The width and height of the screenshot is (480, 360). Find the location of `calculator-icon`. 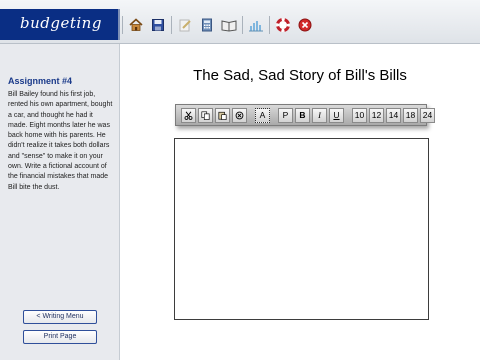

calculator-icon is located at coordinates (207, 25).